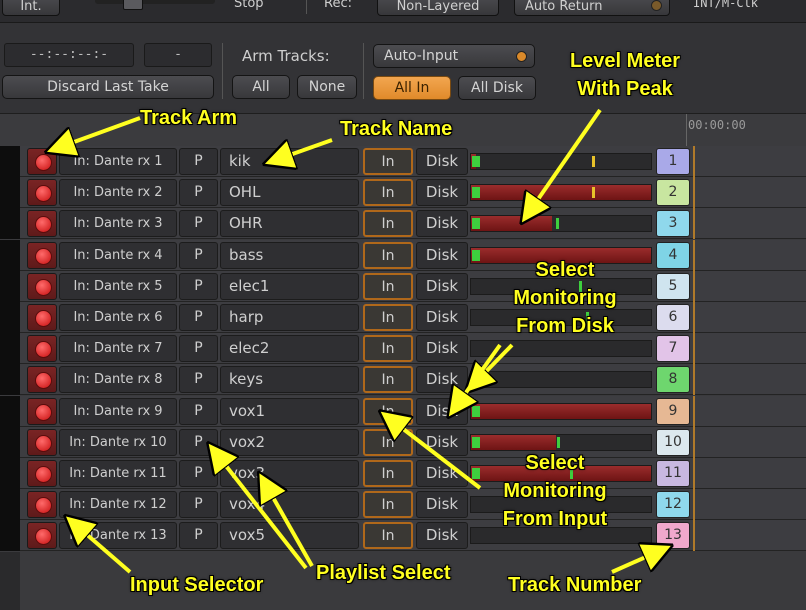 Image resolution: width=806 pixels, height=610 pixels. Describe the element at coordinates (289, 473) in the screenshot. I see `track-name-field: vox3` at that location.